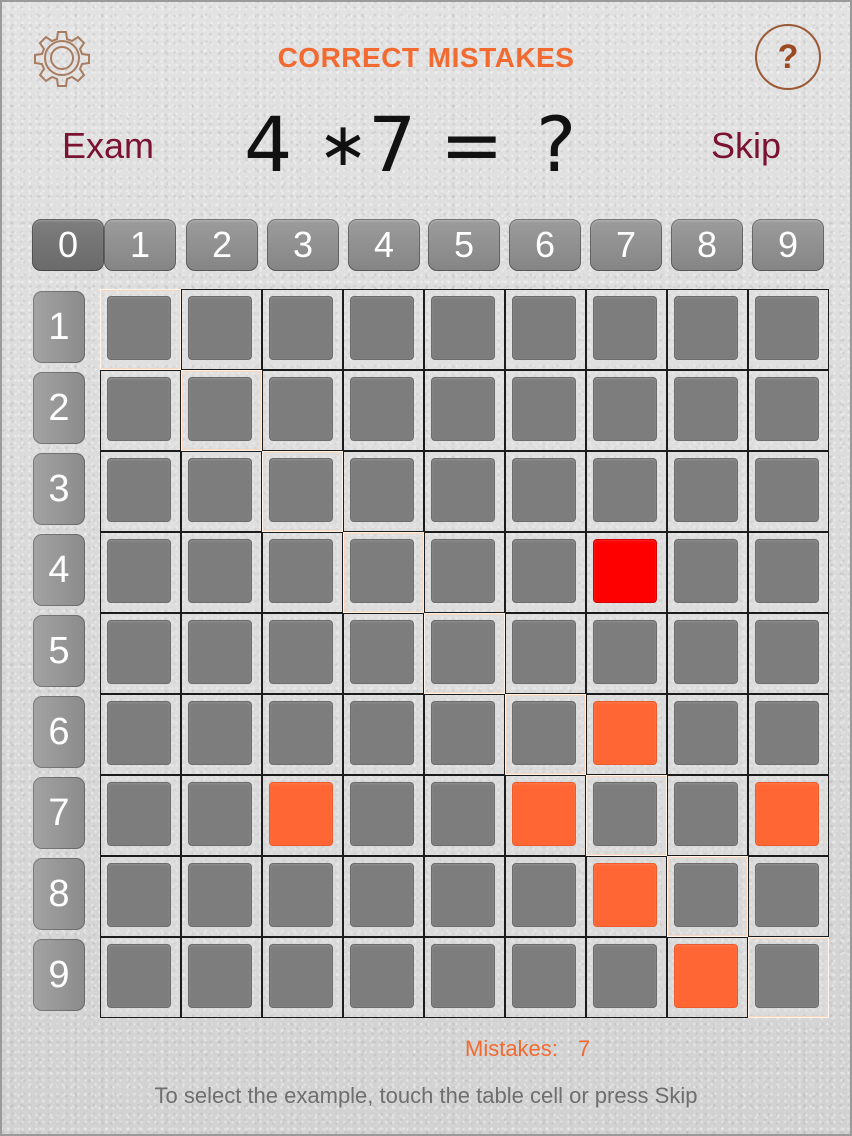 The width and height of the screenshot is (852, 1136). What do you see at coordinates (464, 896) in the screenshot?
I see `grid-cell-8x5` at bounding box center [464, 896].